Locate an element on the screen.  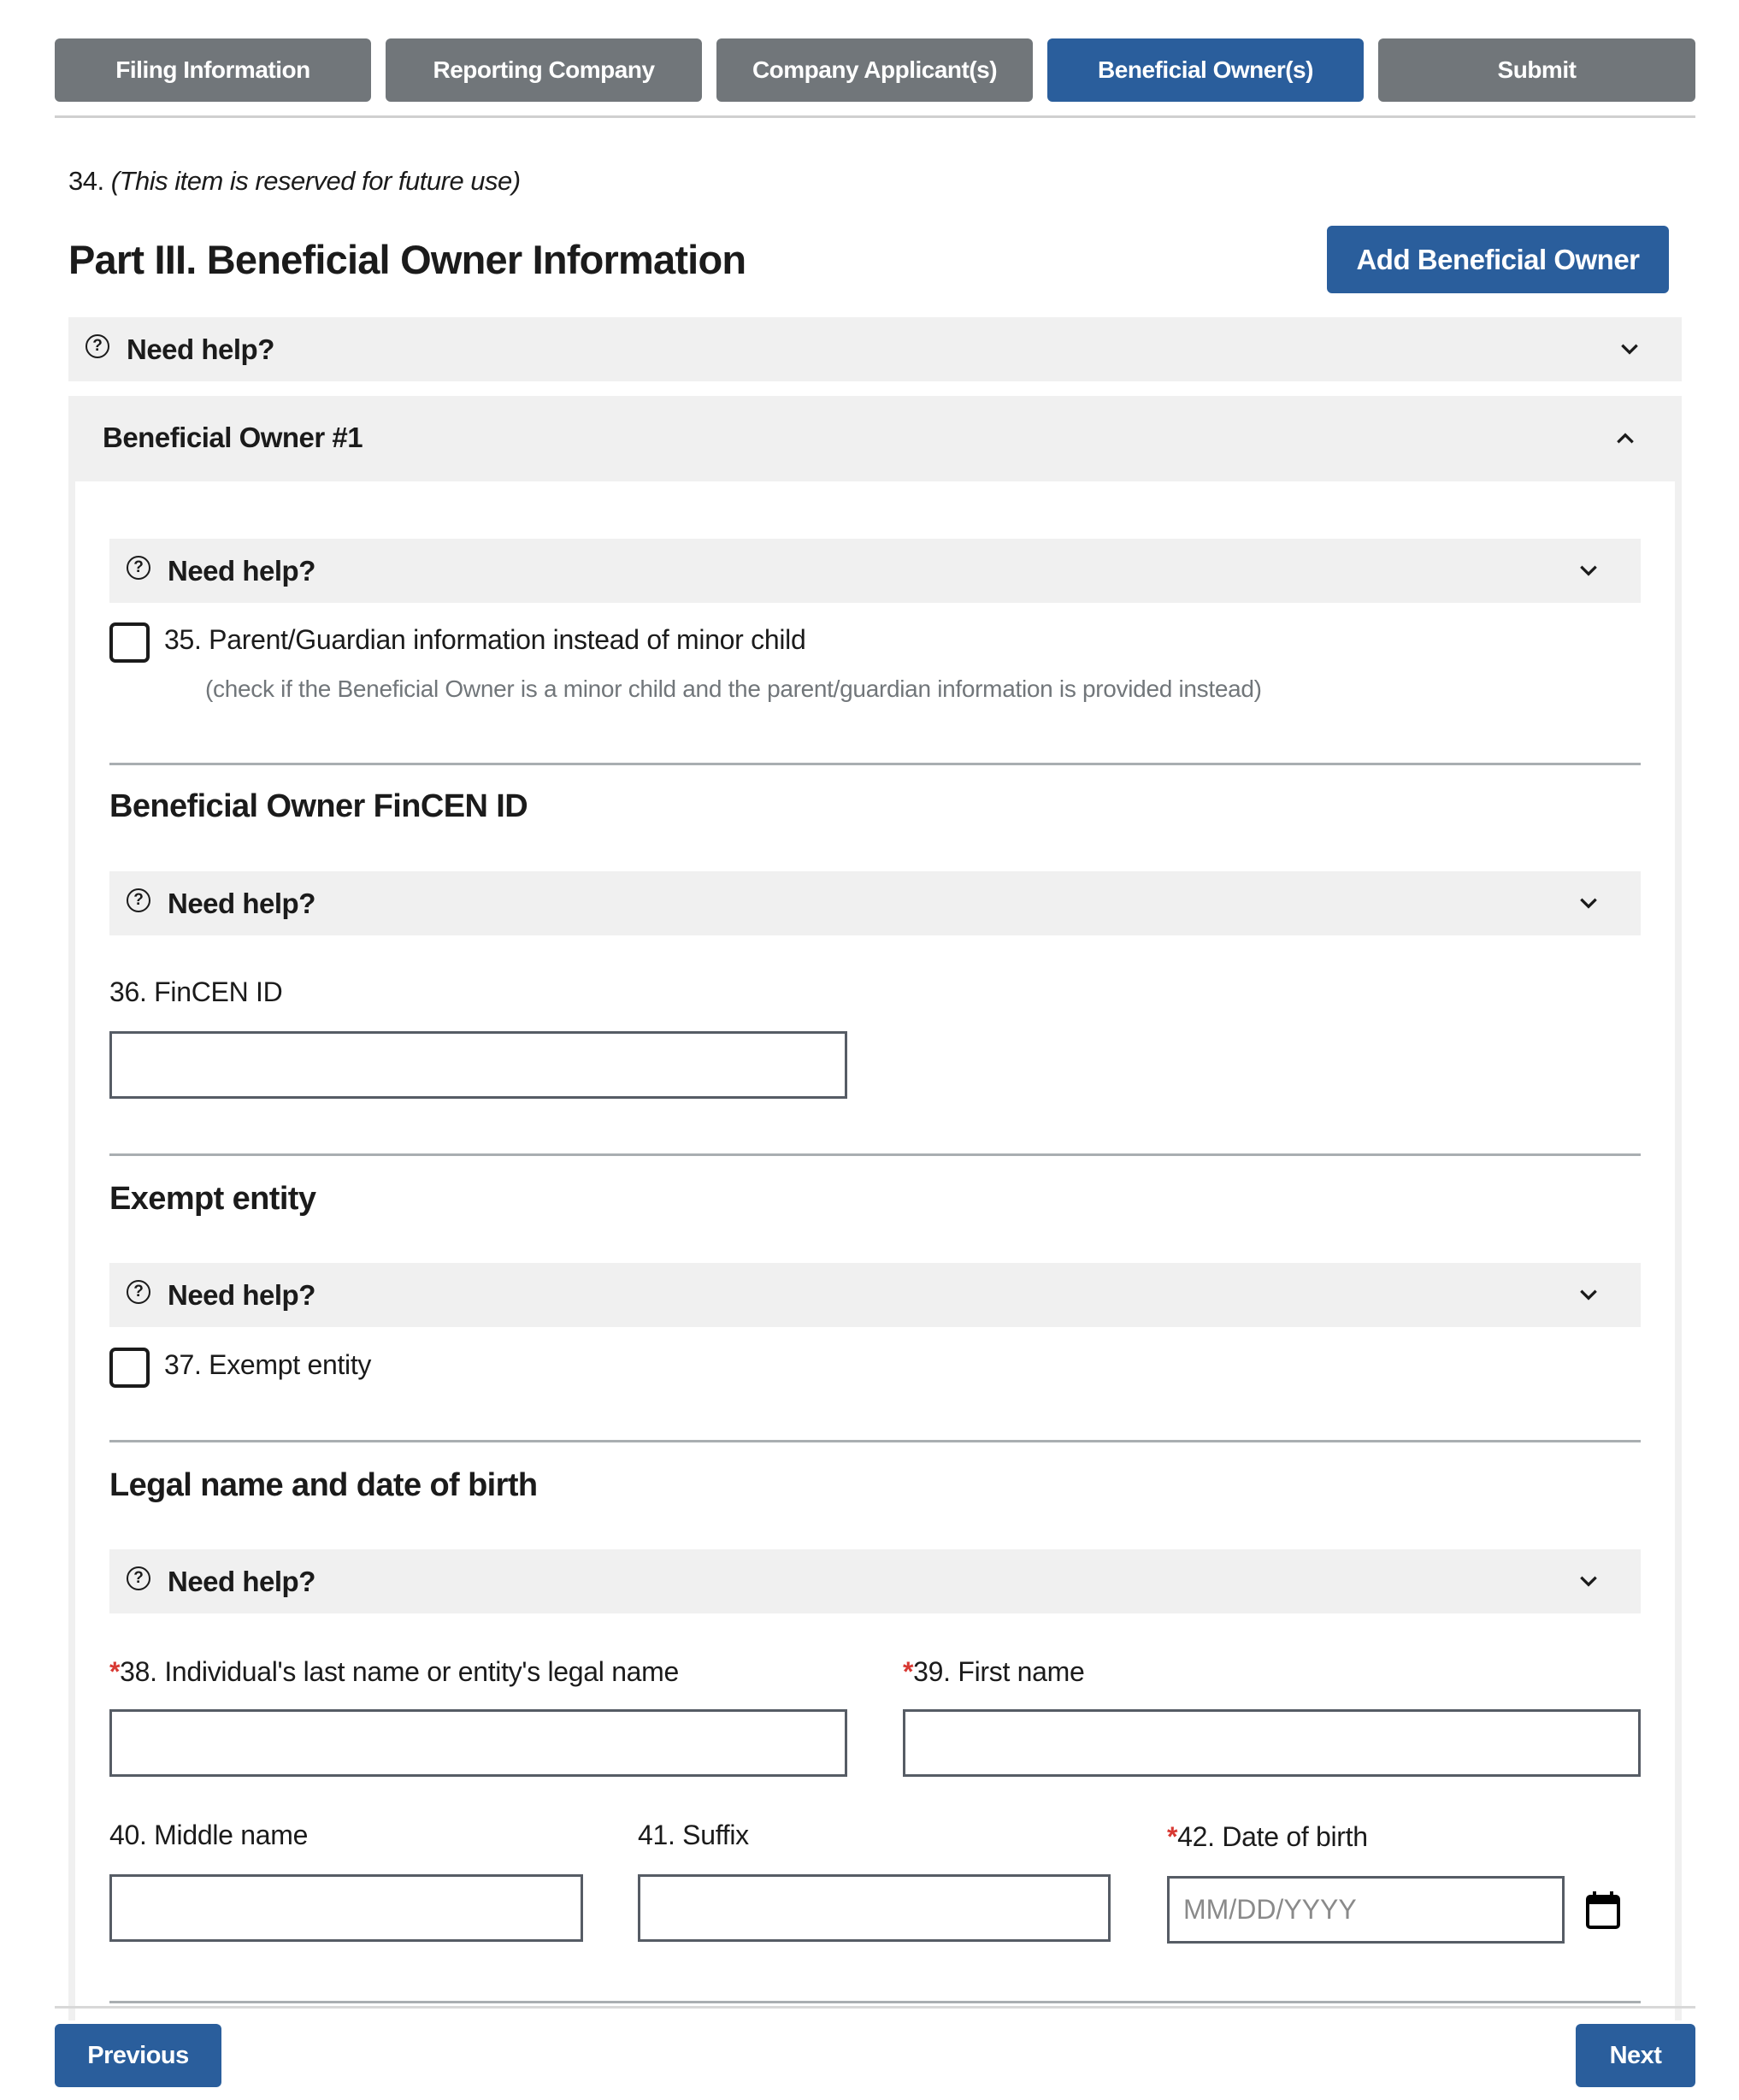
first-name-label-text: 39. First name is located at coordinates (999, 1672).